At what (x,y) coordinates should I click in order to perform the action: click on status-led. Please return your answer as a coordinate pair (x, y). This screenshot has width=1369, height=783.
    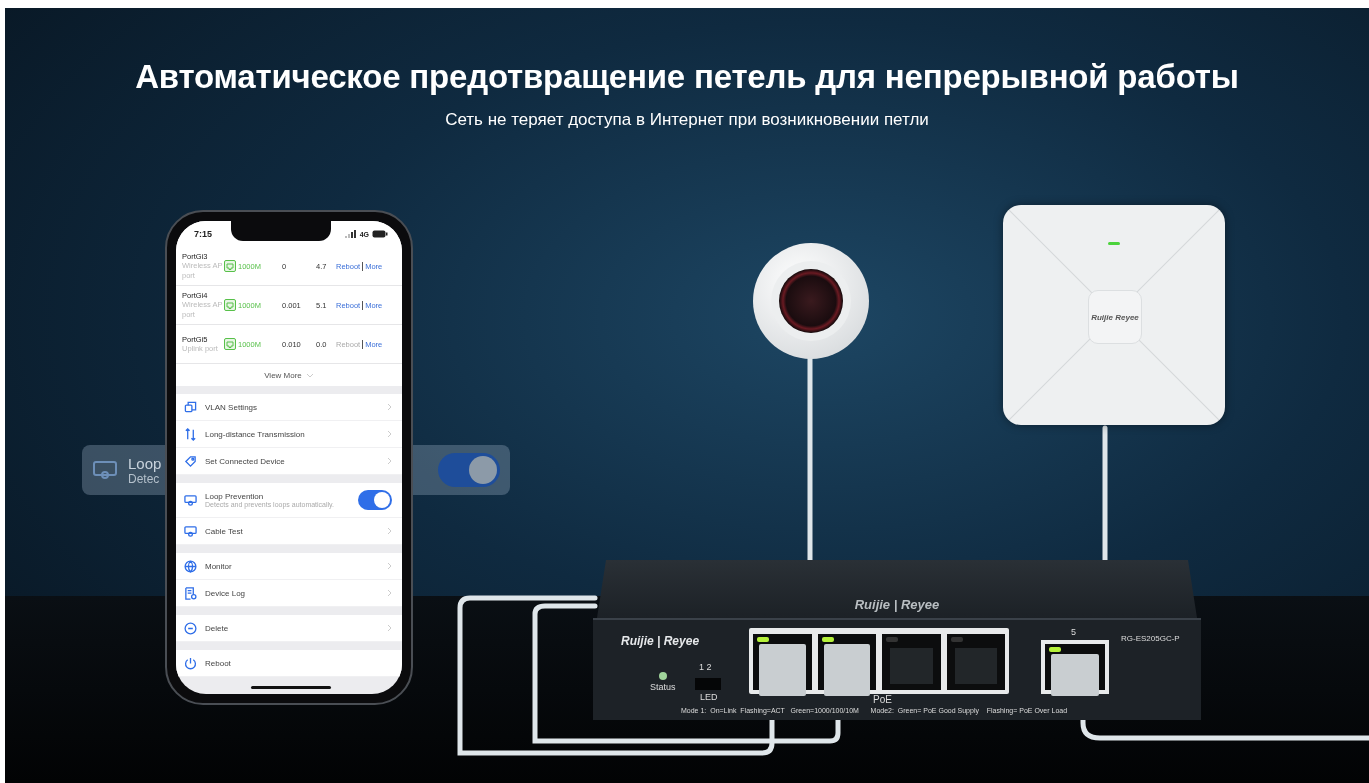
    Looking at the image, I should click on (663, 676).